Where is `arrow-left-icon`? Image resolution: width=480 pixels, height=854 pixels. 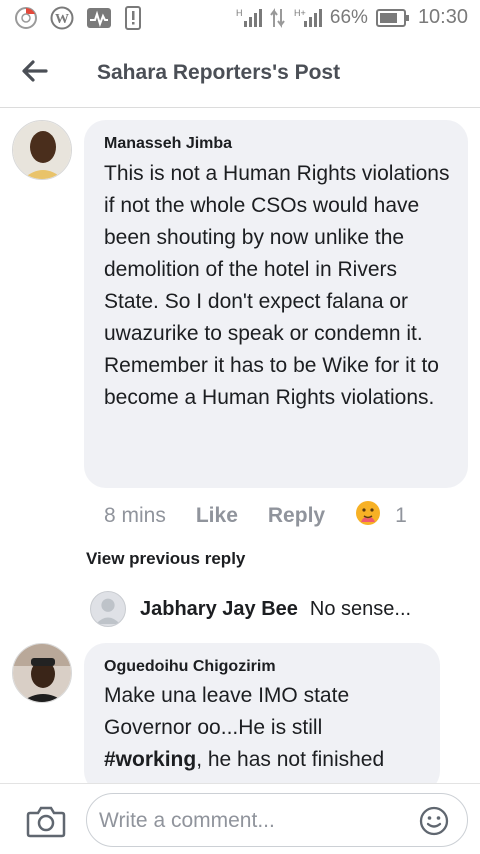
arrow-left-icon is located at coordinates (35, 73).